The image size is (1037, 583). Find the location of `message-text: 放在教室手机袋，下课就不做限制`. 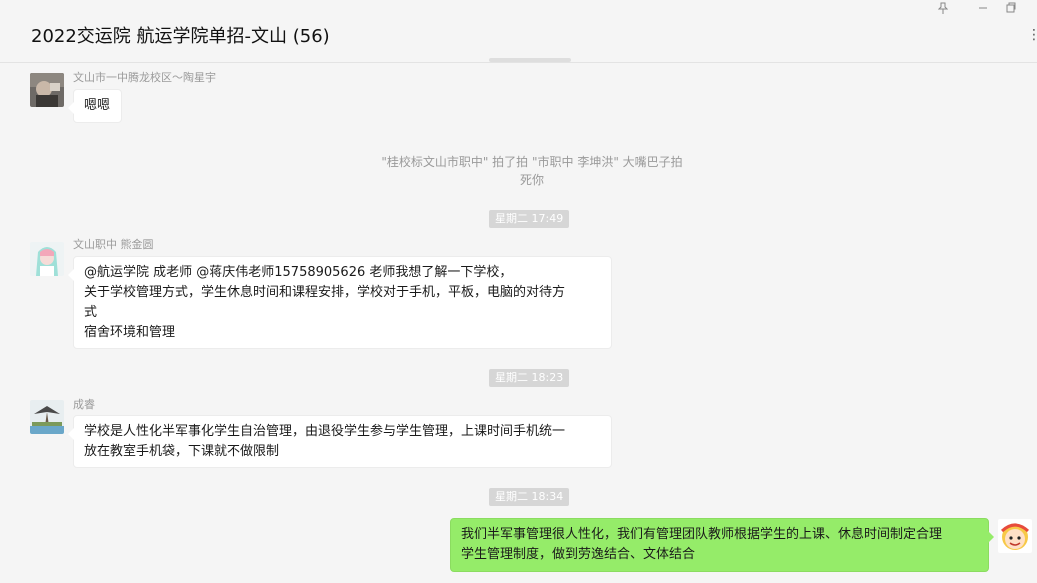

message-text: 放在教室手机袋，下课就不做限制 is located at coordinates (182, 451).